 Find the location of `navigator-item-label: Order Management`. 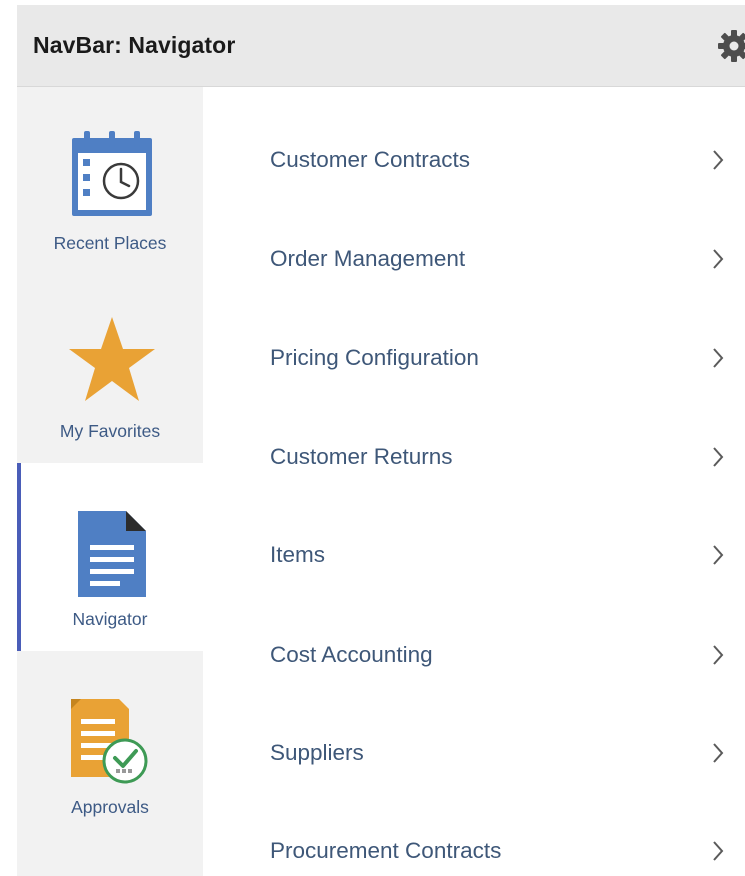

navigator-item-label: Order Management is located at coordinates (368, 258).